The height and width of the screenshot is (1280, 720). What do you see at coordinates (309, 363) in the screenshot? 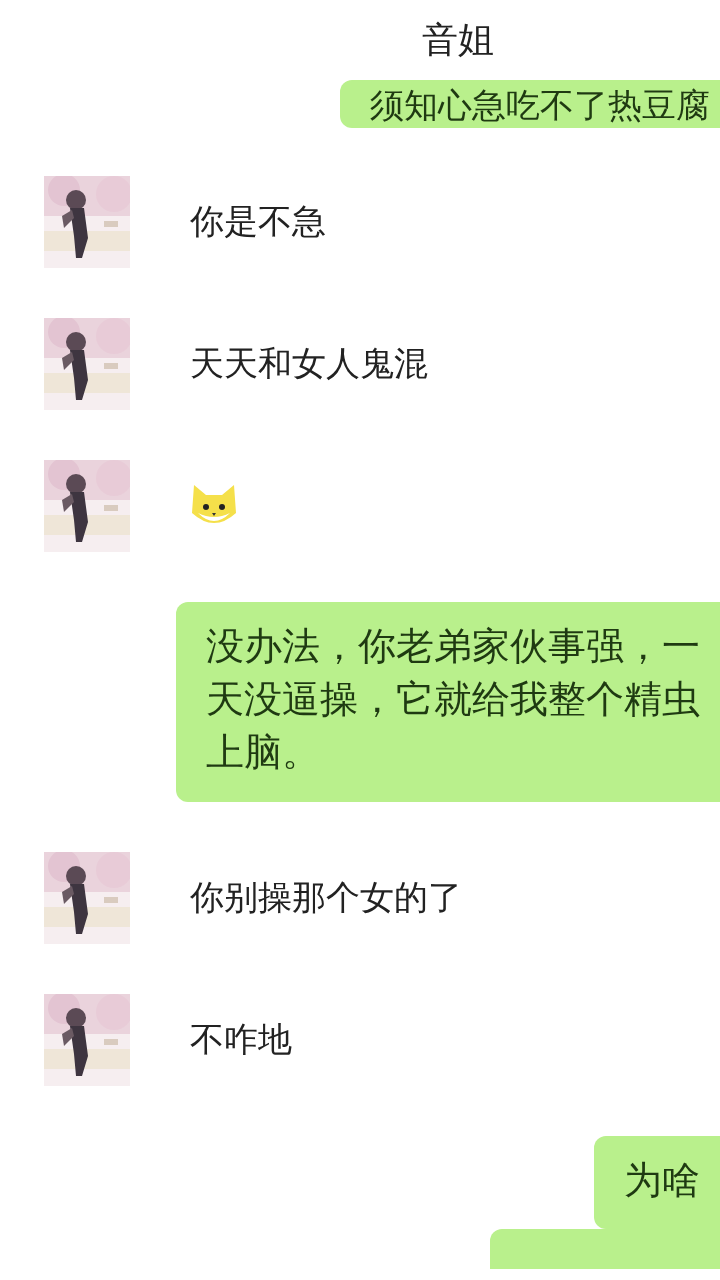
I see `message-text: 天天和女人鬼混` at bounding box center [309, 363].